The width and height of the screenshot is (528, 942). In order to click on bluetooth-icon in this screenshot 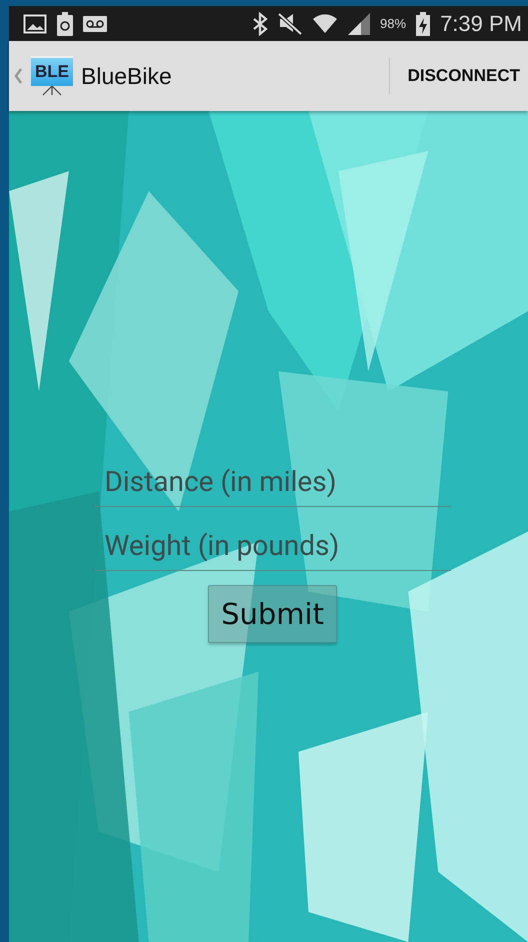, I will do `click(260, 24)`.